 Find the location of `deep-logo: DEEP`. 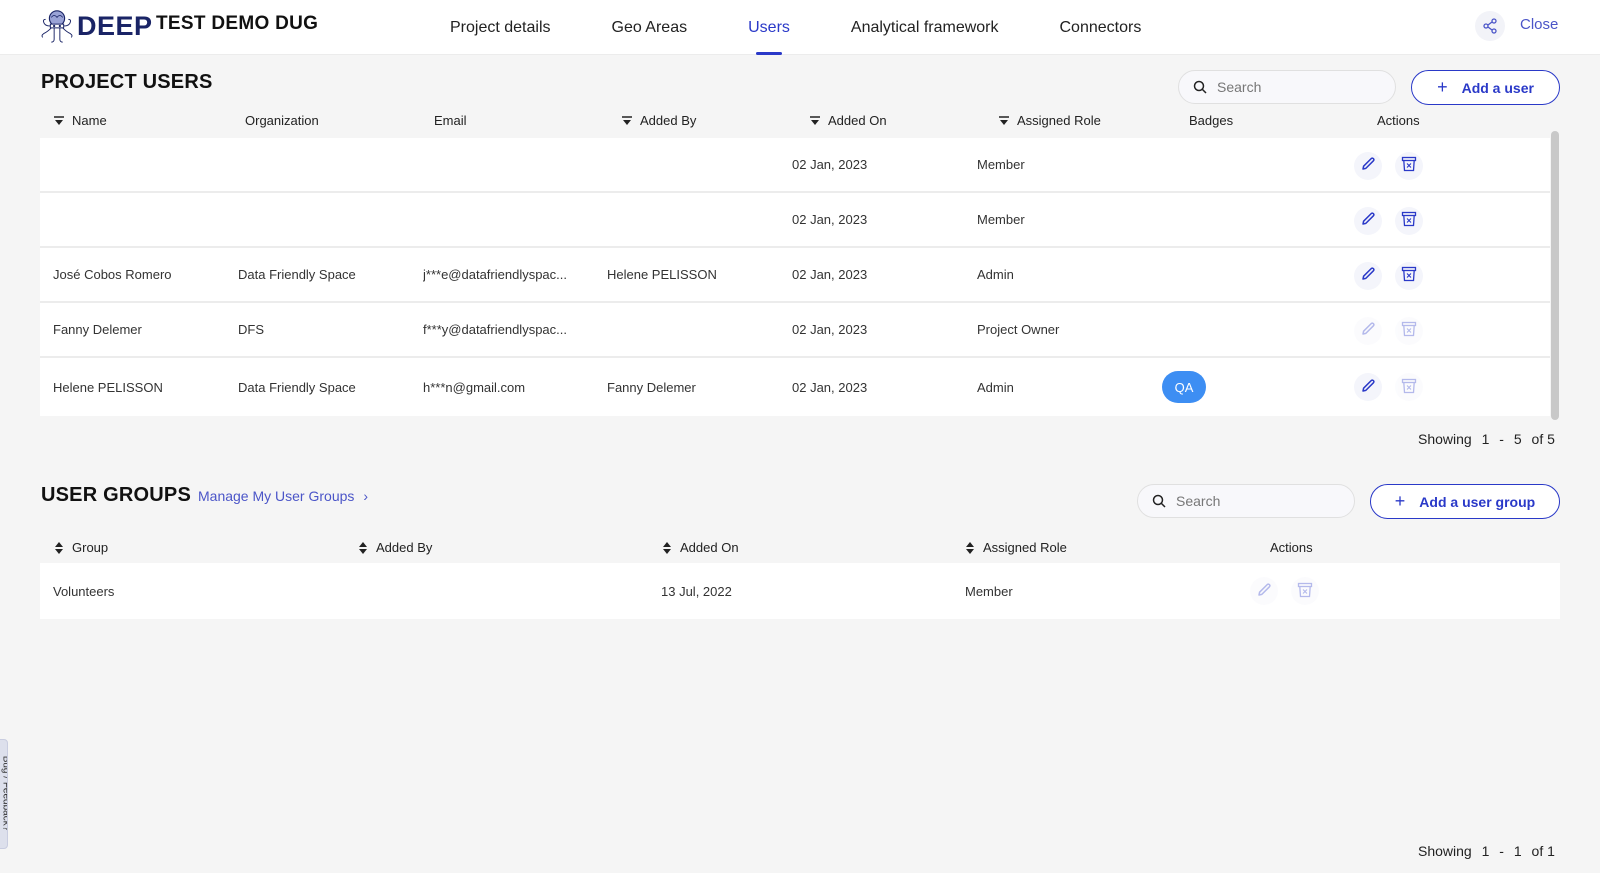

deep-logo: DEEP is located at coordinates (95, 26).